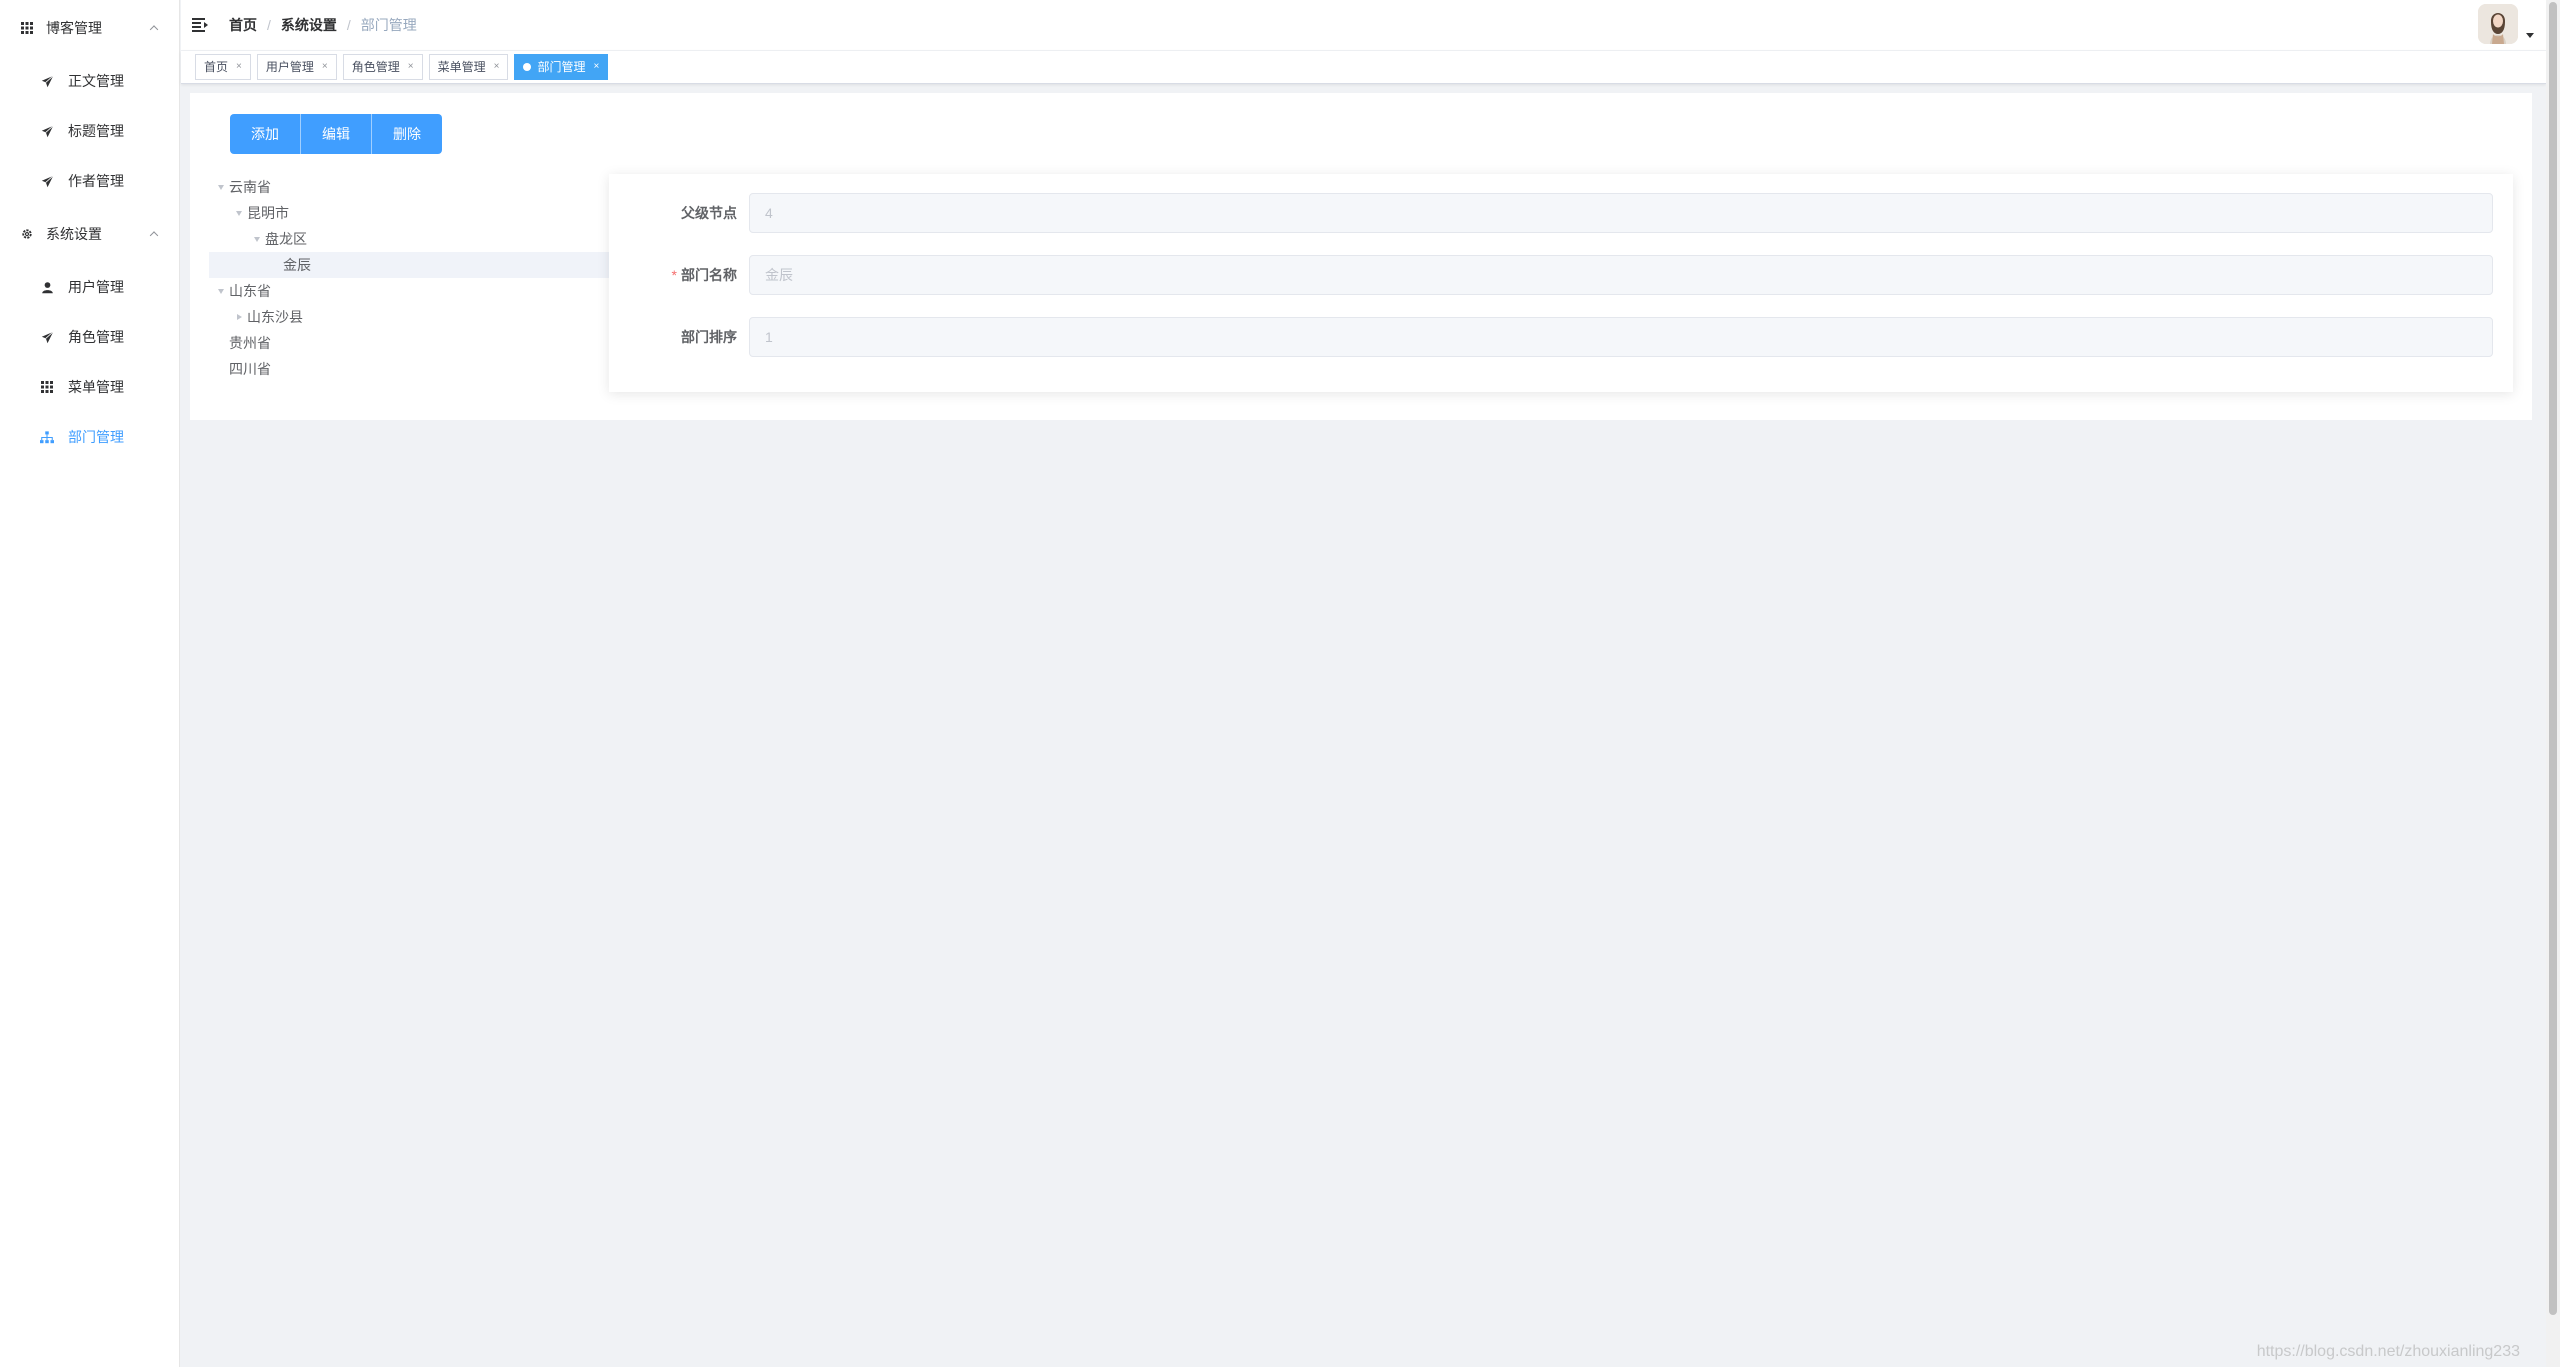 The image size is (2560, 1367). I want to click on user-icon, so click(47, 287).